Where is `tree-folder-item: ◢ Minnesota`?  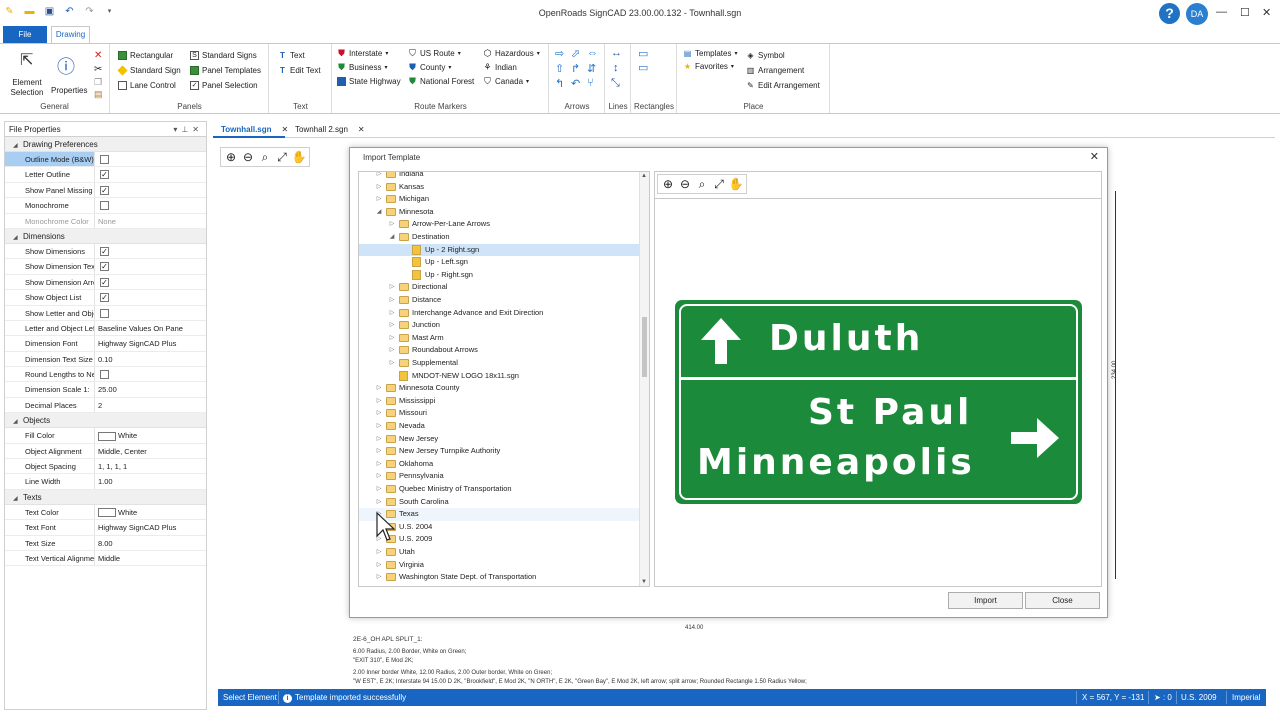
tree-folder-item: ◢ Minnesota is located at coordinates (499, 212).